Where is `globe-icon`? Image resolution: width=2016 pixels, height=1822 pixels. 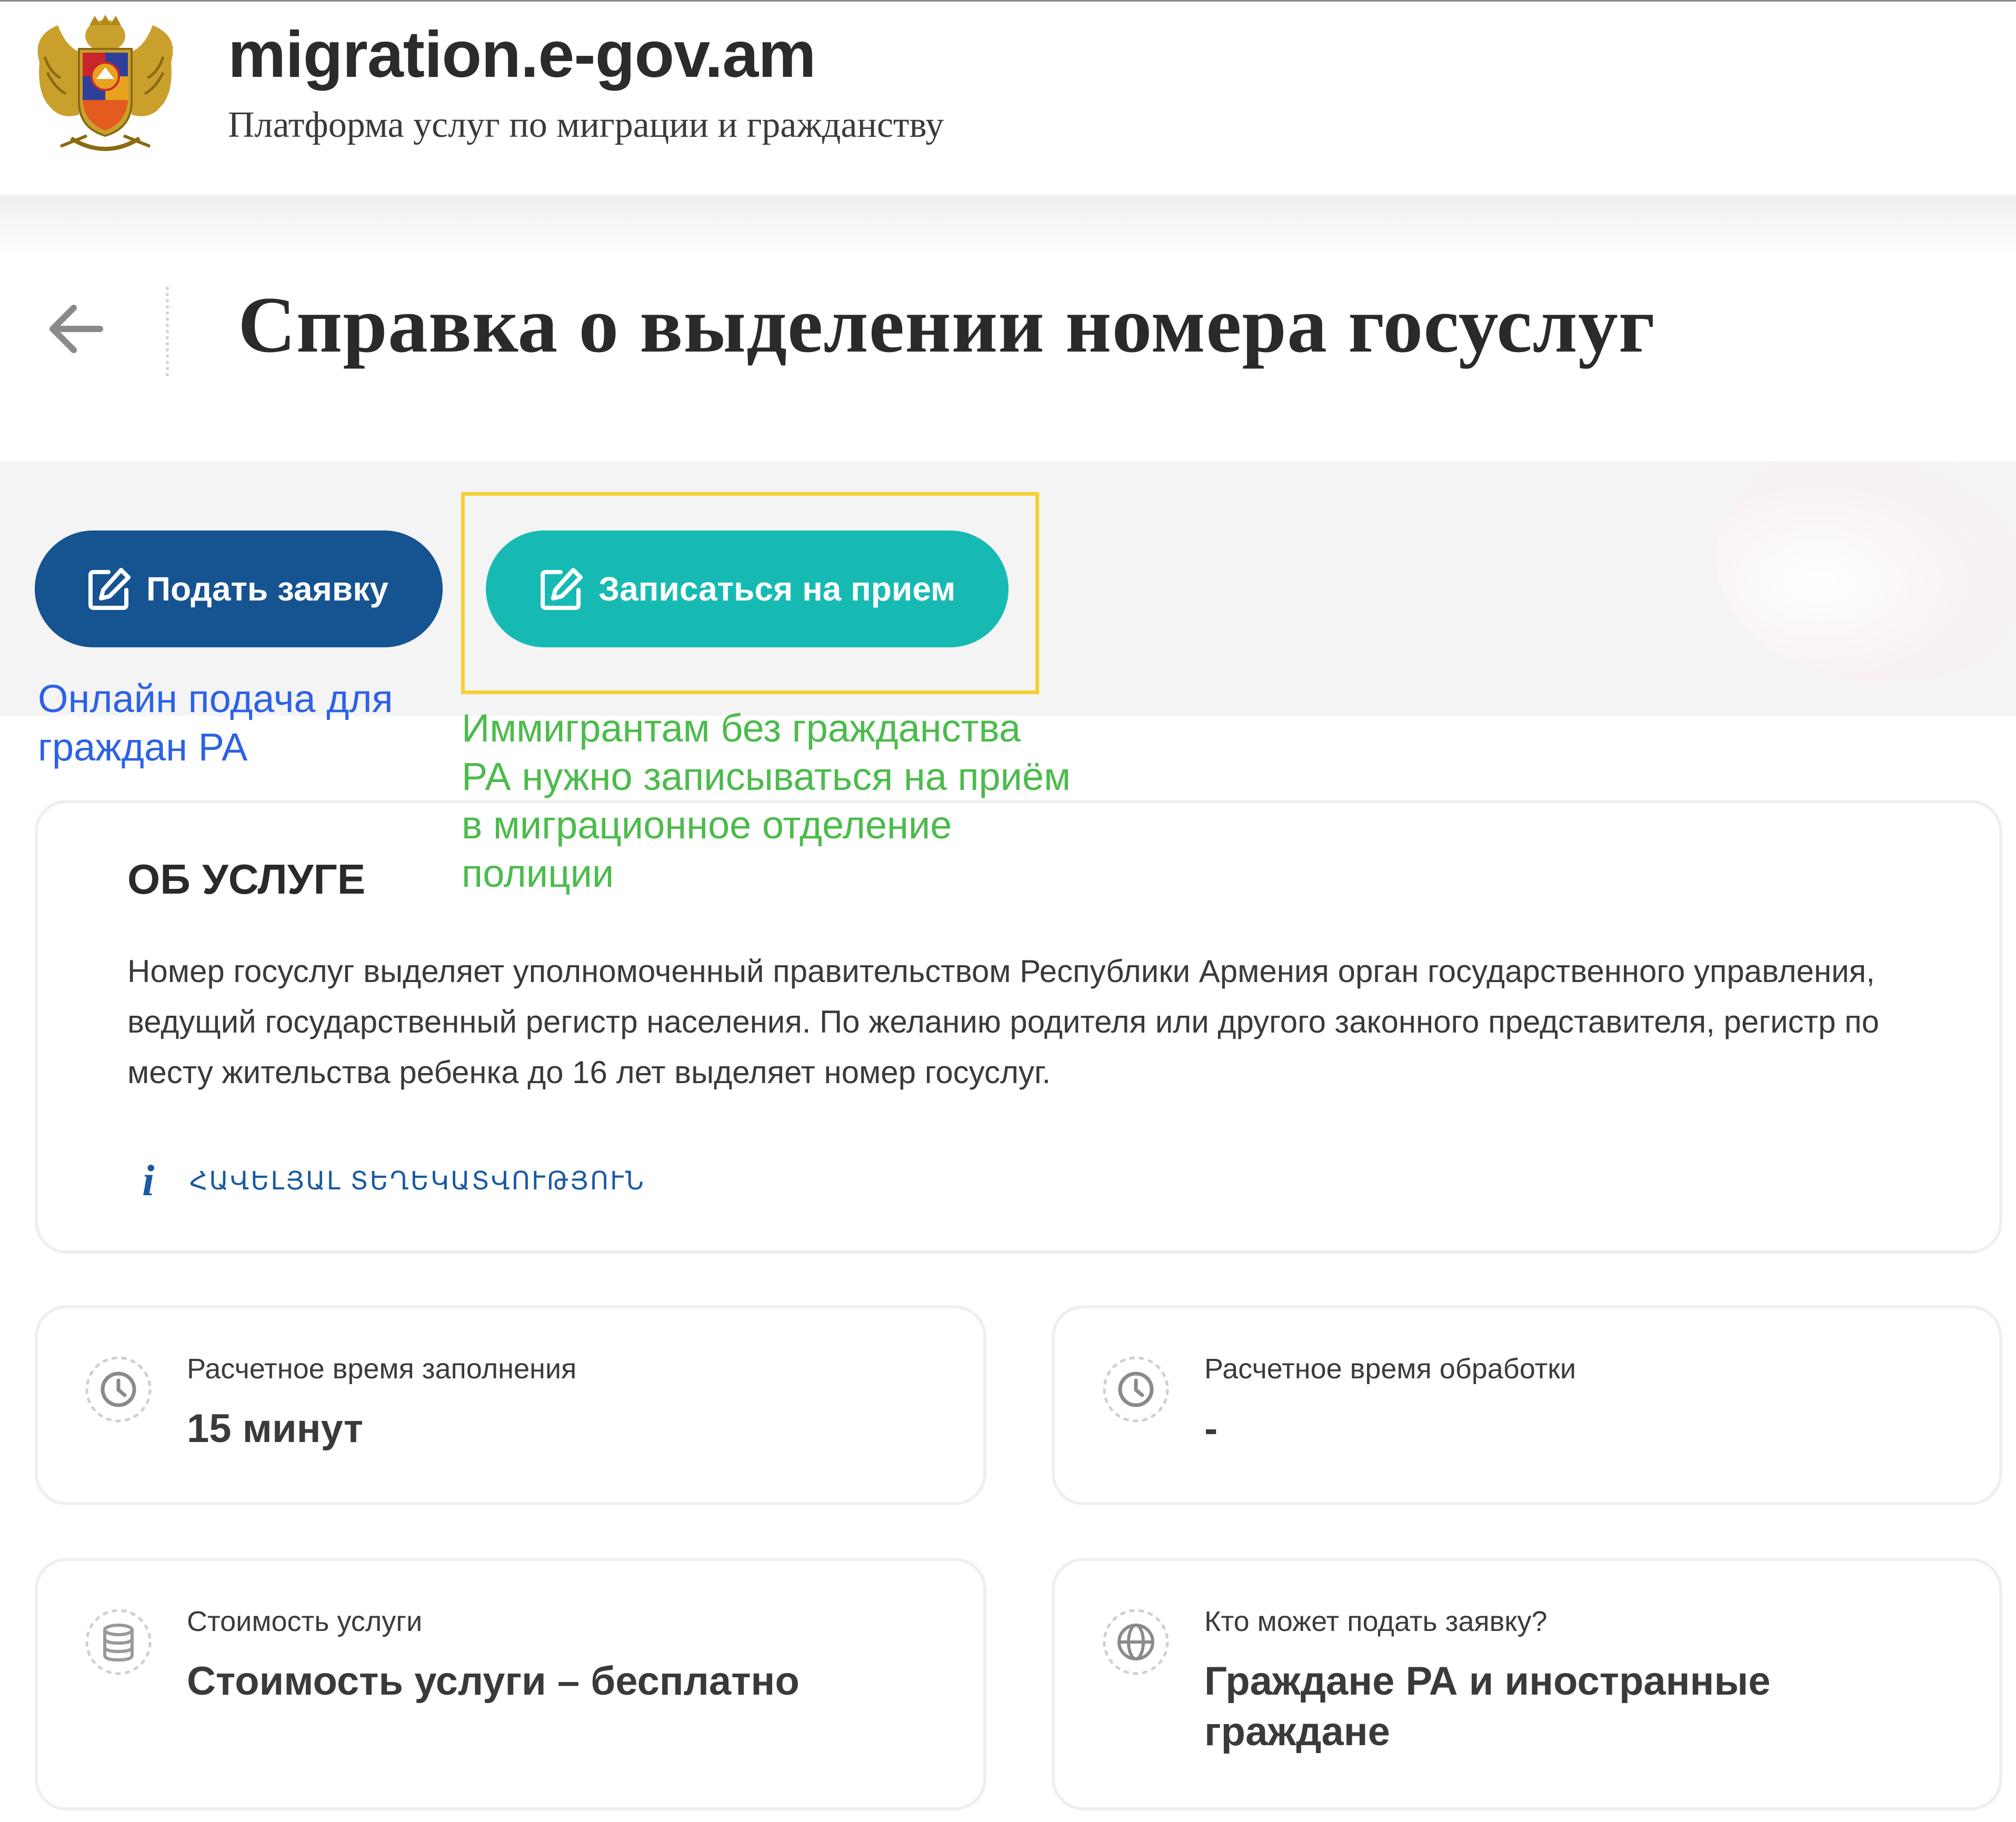
globe-icon is located at coordinates (1136, 1642).